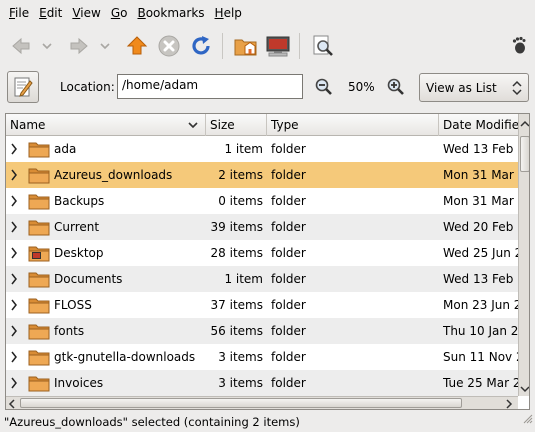 This screenshot has width=535, height=432. Describe the element at coordinates (19, 13) in the screenshot. I see `menu-file: File` at that location.